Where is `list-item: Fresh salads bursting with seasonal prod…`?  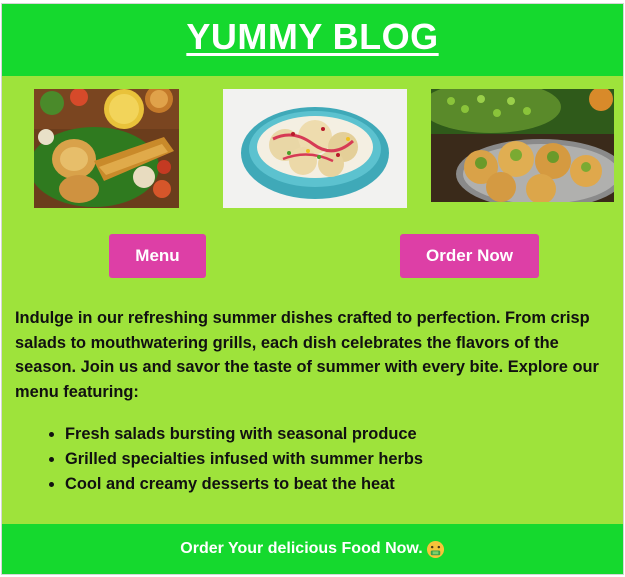
list-item: Fresh salads bursting with seasonal prod… is located at coordinates (244, 434).